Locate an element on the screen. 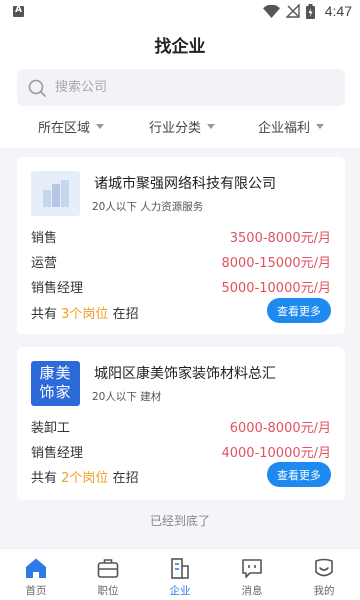 This screenshot has height=600, width=360. end-of-list-text: 已经到底了 is located at coordinates (179, 521).